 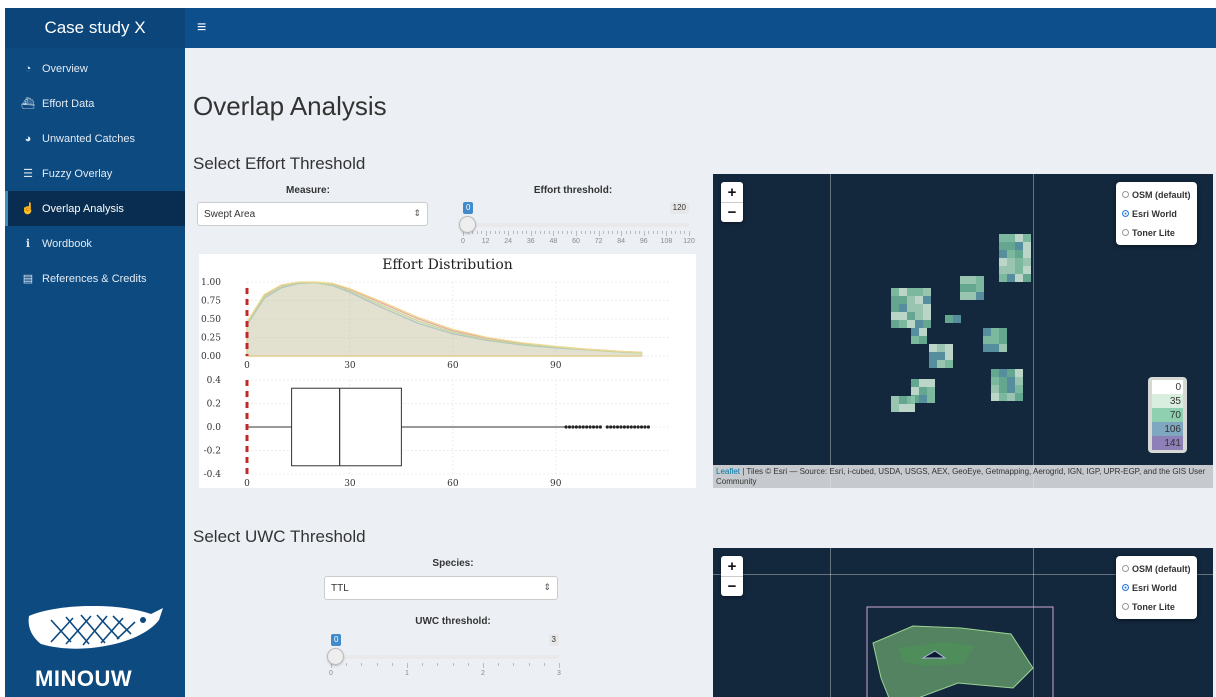 What do you see at coordinates (95, 68) in the screenshot?
I see `sidebar-item-0: ◔ Overview` at bounding box center [95, 68].